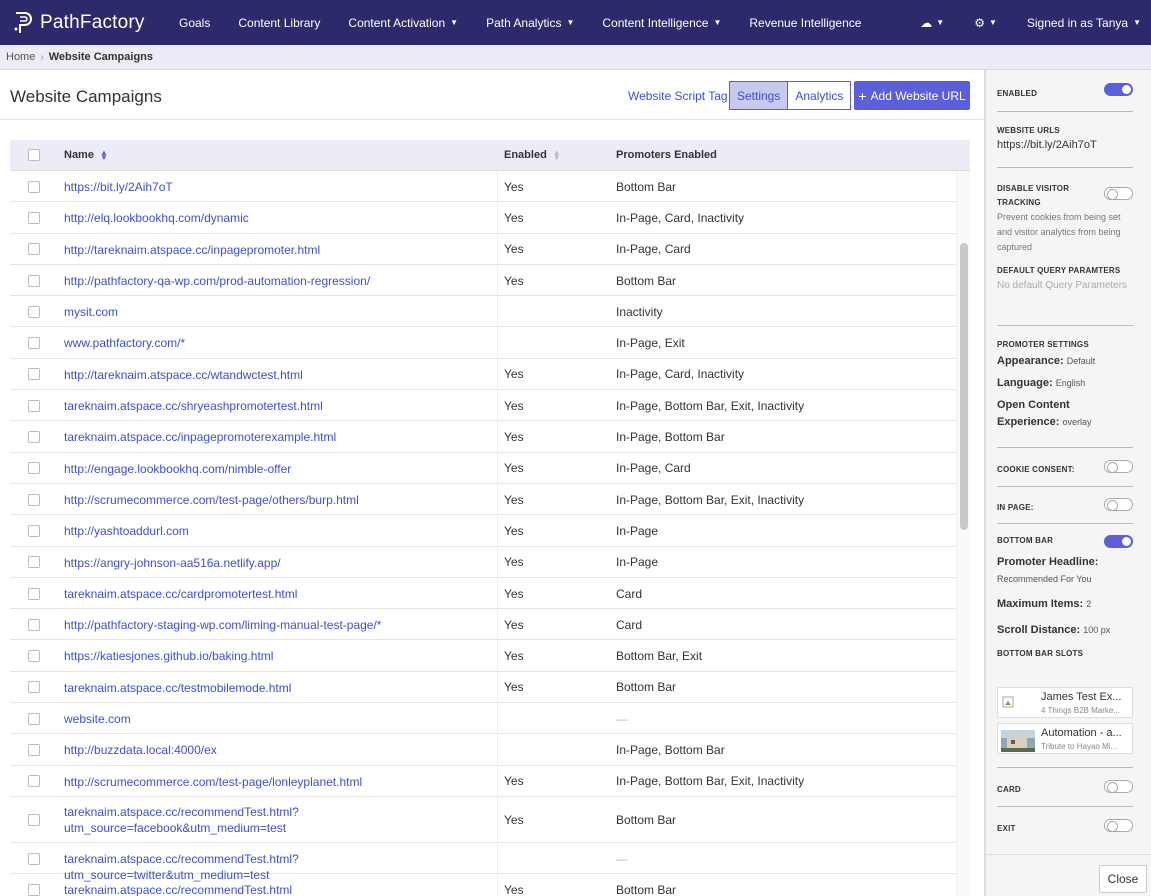 This screenshot has width=1151, height=896. I want to click on table-row: www.pathfactory.com/* In-Page, Exit, so click(483, 343).